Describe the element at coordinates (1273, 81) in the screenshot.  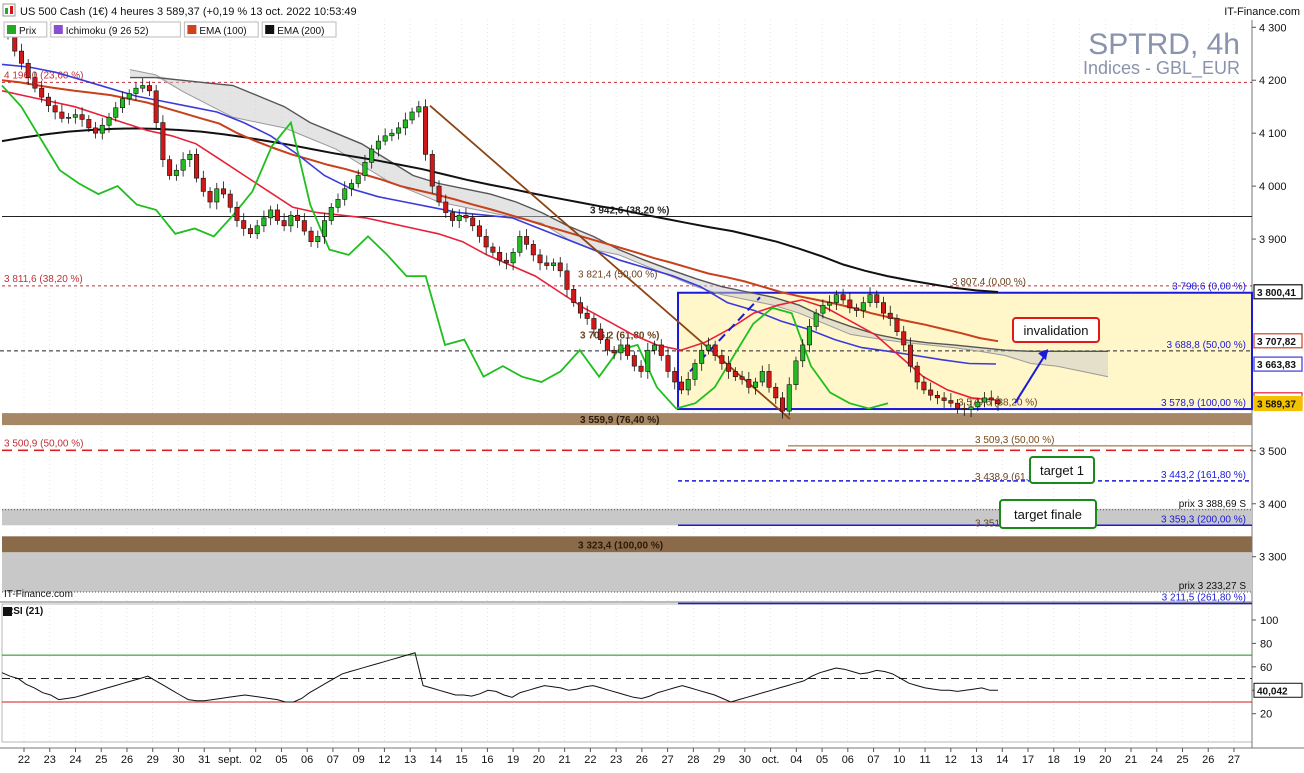
I see `price-tick-label: 4 200` at that location.